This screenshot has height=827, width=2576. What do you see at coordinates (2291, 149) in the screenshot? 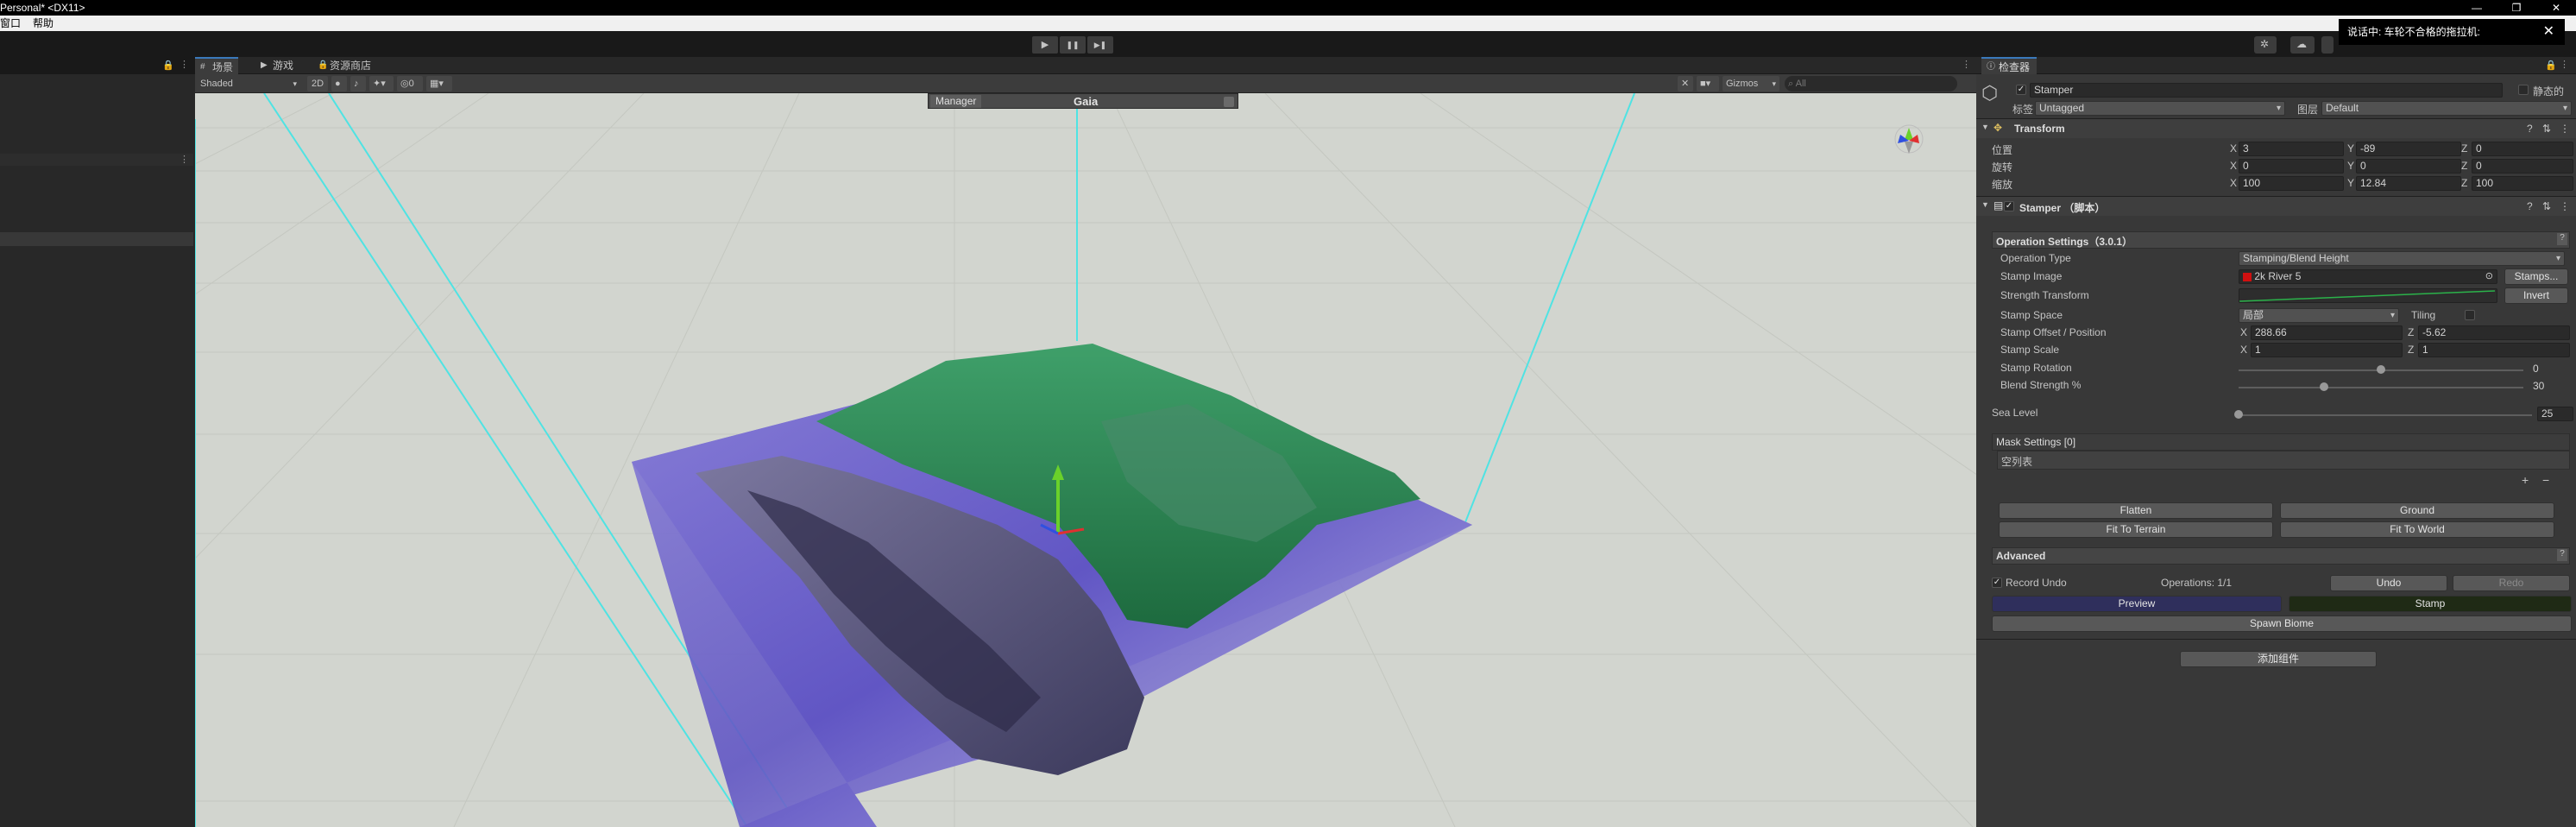
I see `position-x-field: 3` at bounding box center [2291, 149].